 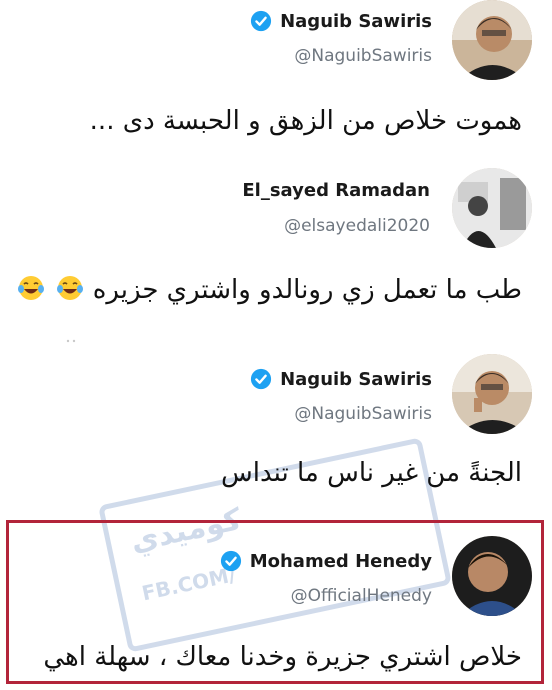 I want to click on user-handle: @OfficialHenedy, so click(x=361, y=596).